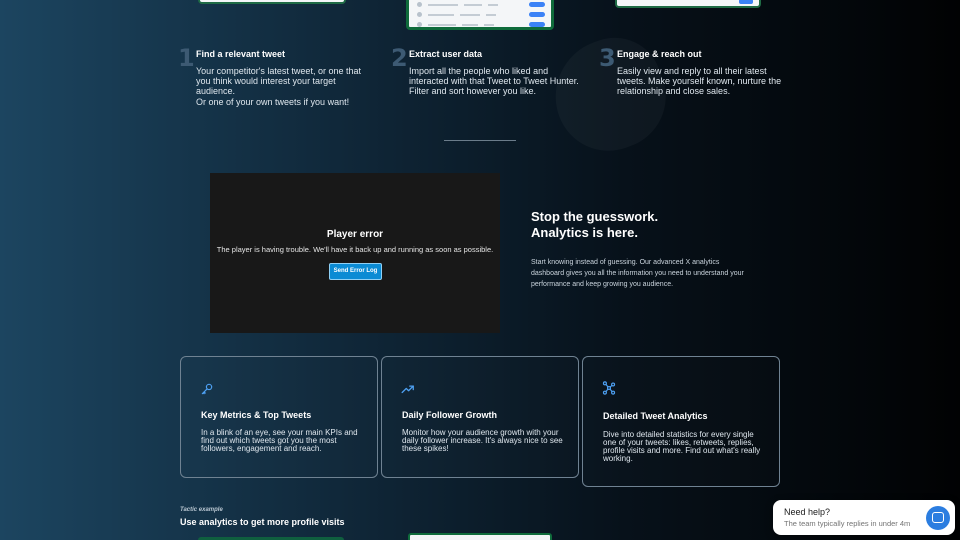 The image size is (960, 540). What do you see at coordinates (480, 15) in the screenshot?
I see `step-2-screenshot` at bounding box center [480, 15].